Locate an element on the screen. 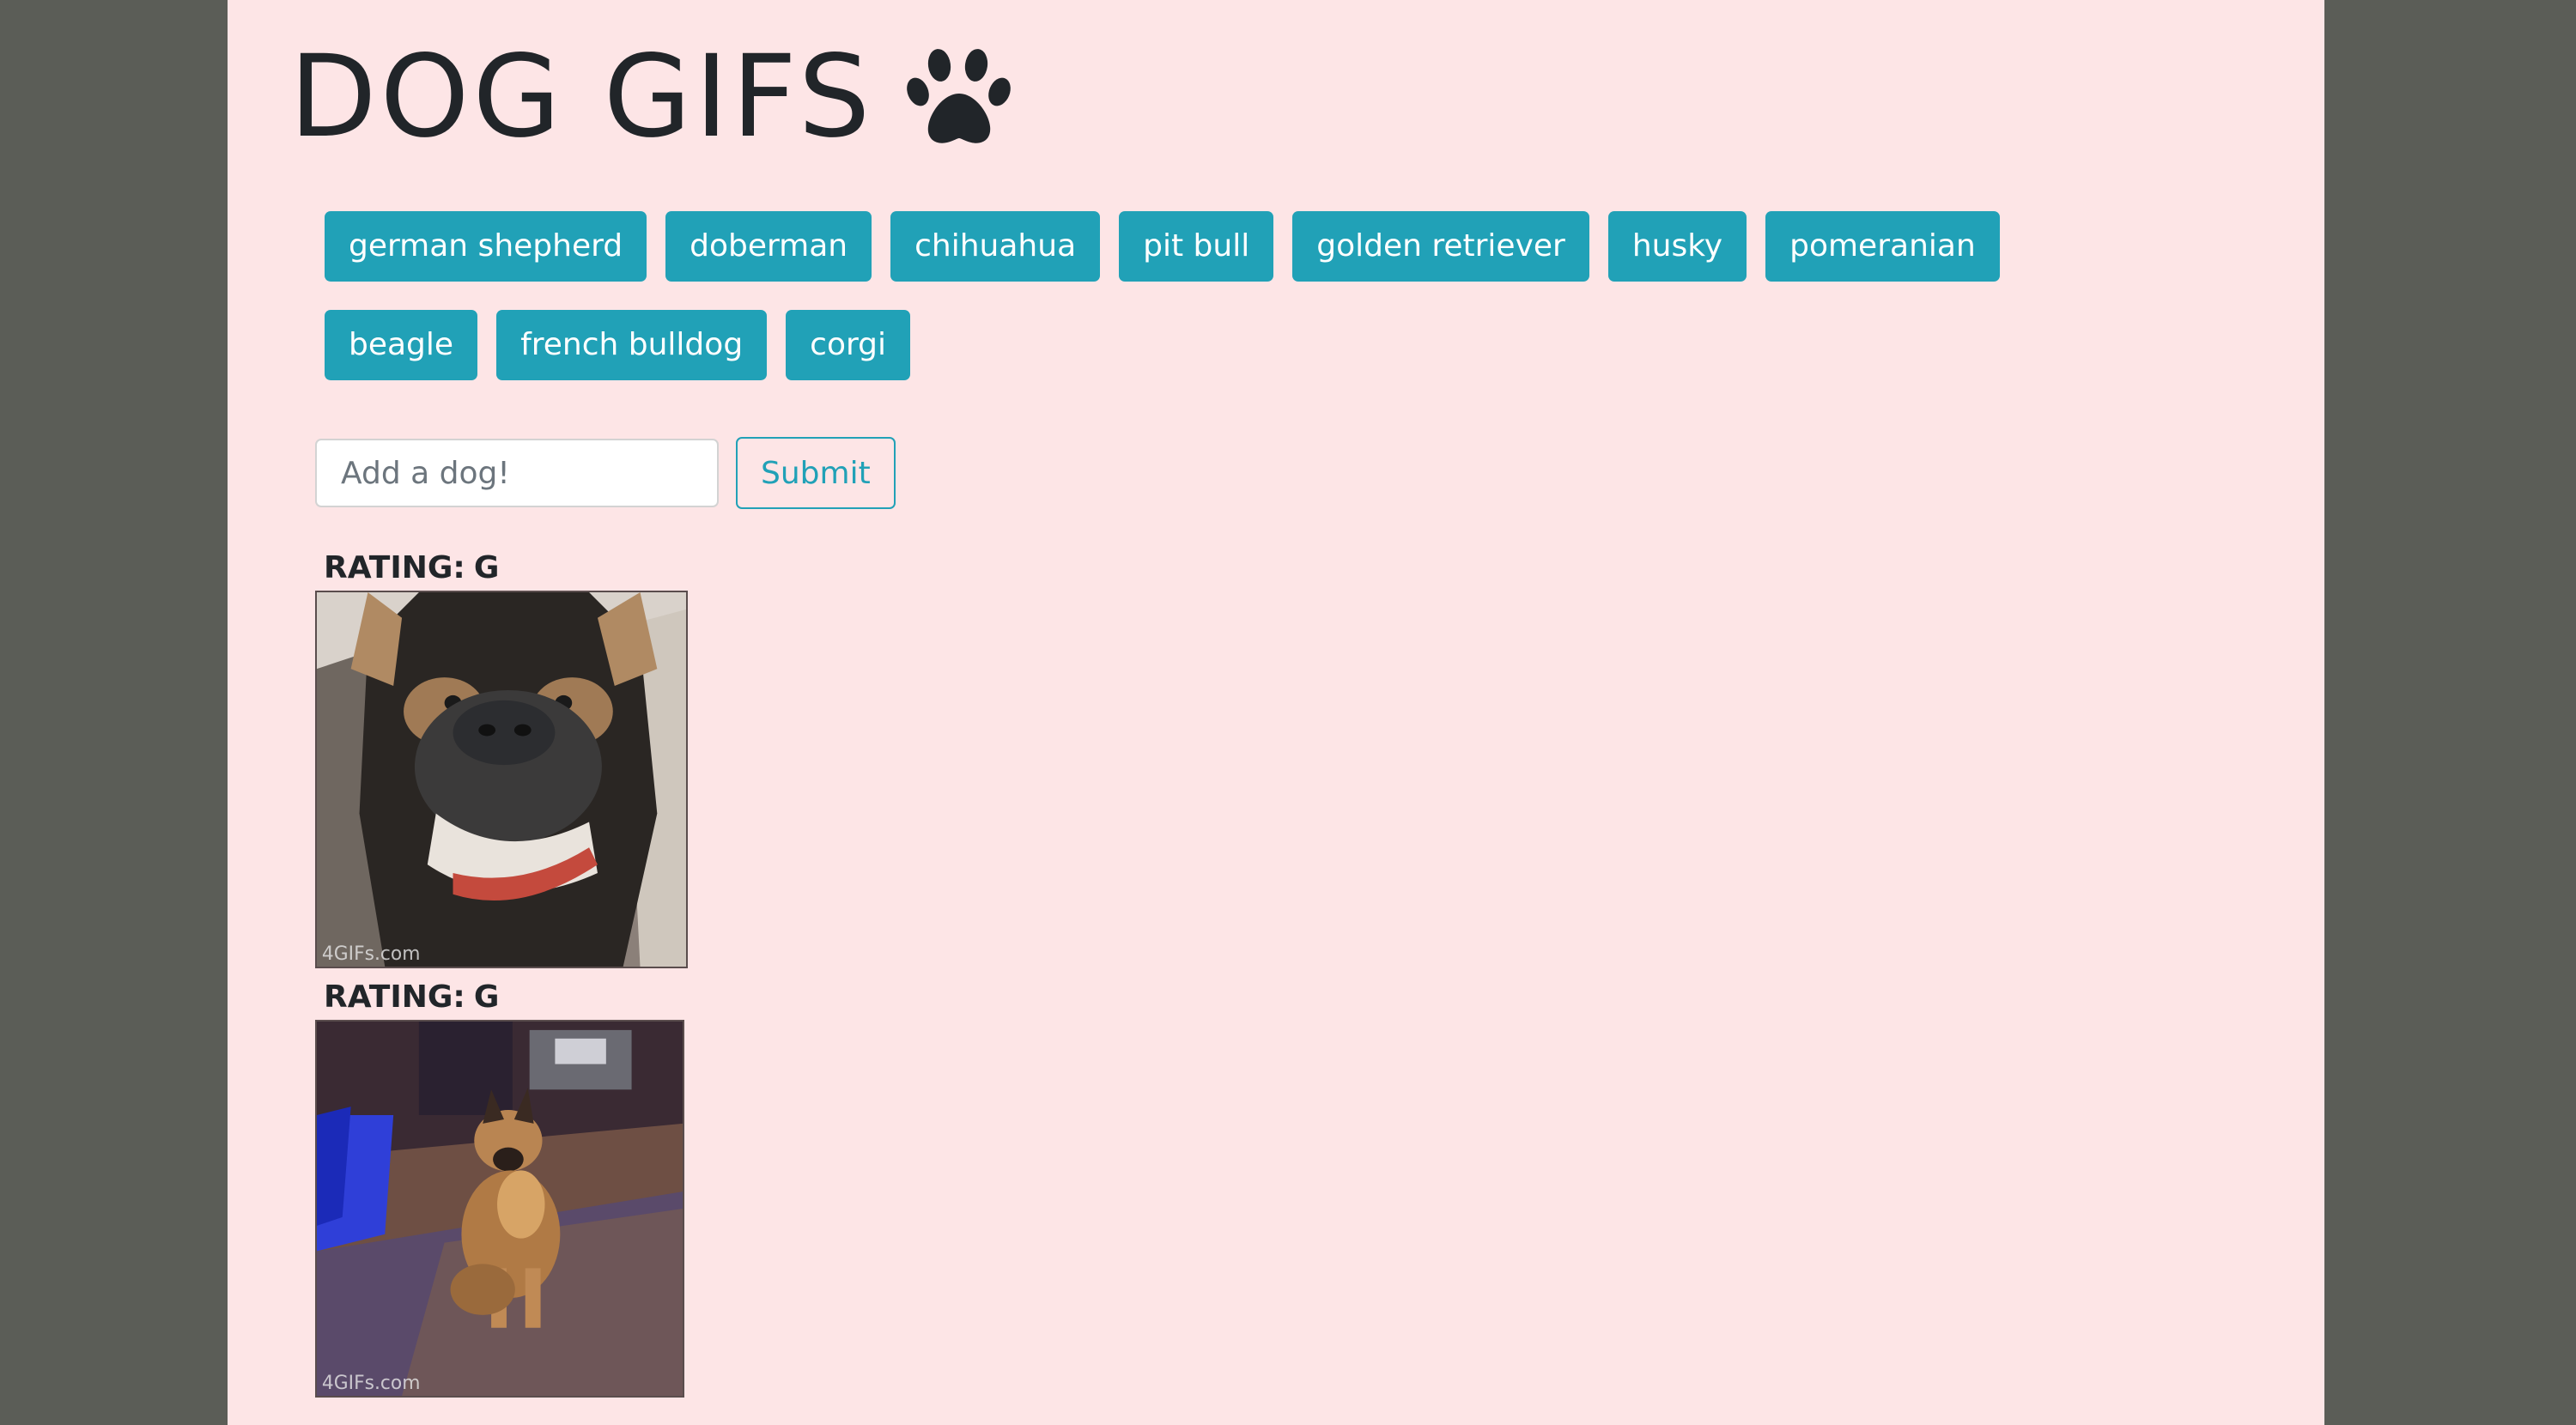 The height and width of the screenshot is (1425, 2576). dog-button-golden-retriever: golden retriever is located at coordinates (1440, 247).